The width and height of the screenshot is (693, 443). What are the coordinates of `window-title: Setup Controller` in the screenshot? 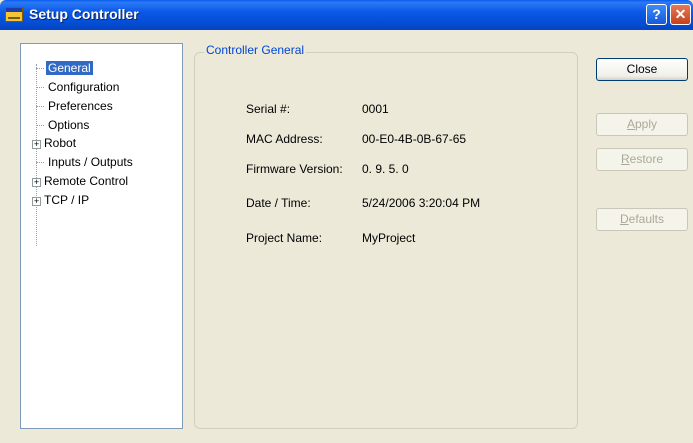 It's located at (84, 14).